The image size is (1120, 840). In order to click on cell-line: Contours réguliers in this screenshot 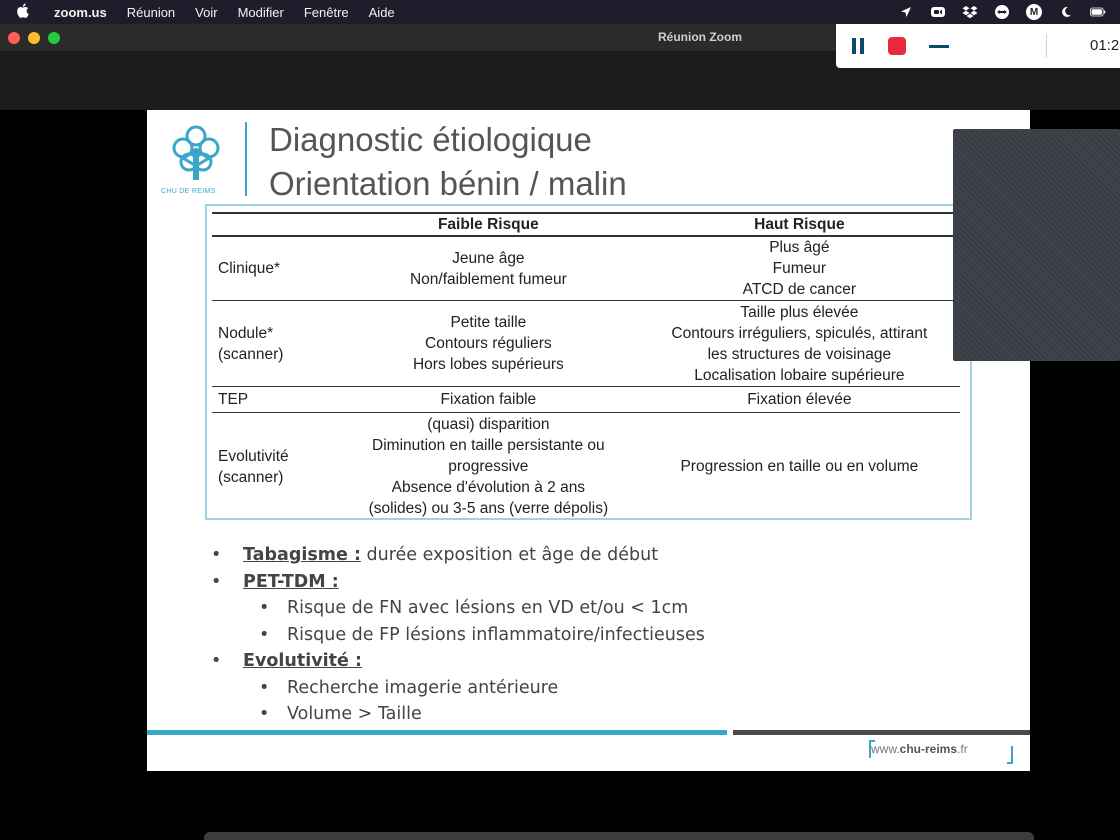, I will do `click(488, 343)`.